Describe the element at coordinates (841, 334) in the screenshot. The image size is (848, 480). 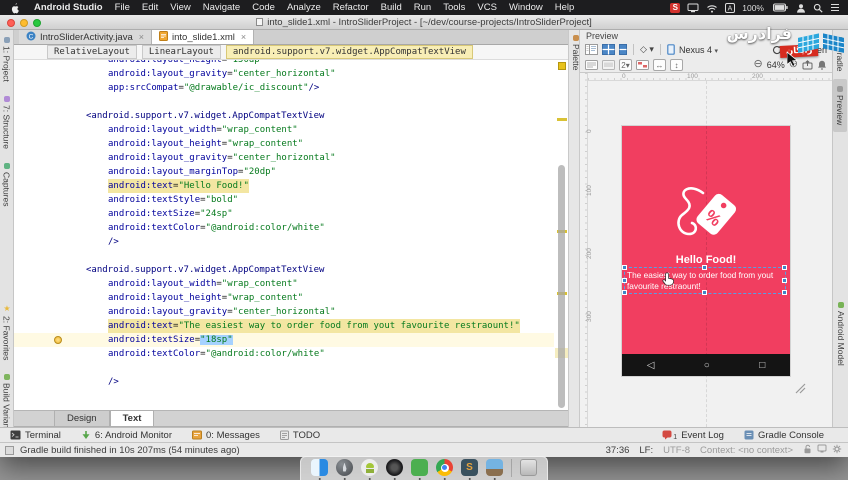
I see `tool-strip-android-model: Android Model` at that location.